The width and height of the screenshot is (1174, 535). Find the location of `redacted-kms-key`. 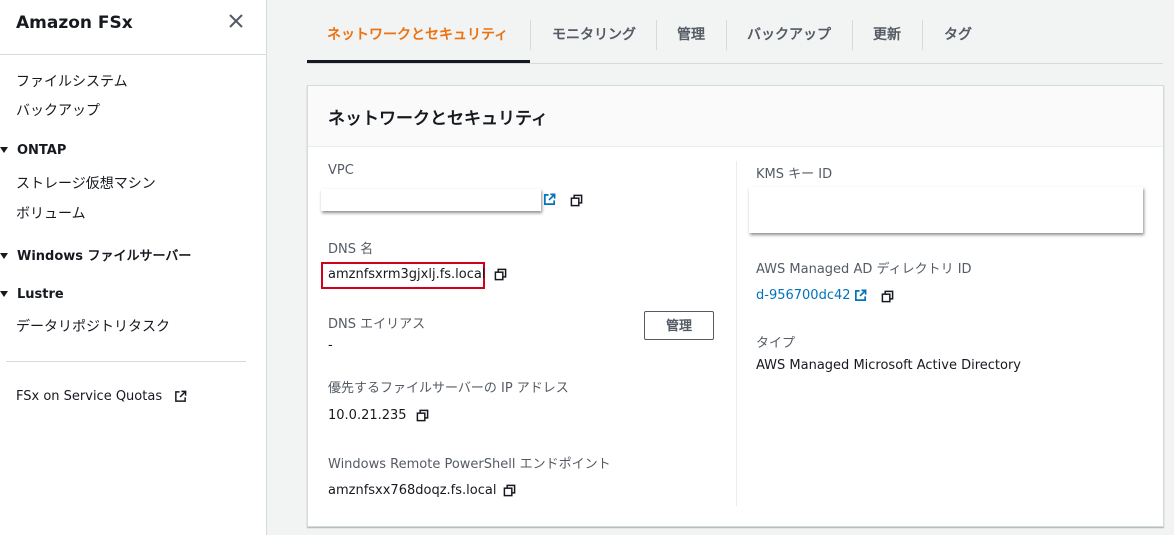

redacted-kms-key is located at coordinates (946, 210).